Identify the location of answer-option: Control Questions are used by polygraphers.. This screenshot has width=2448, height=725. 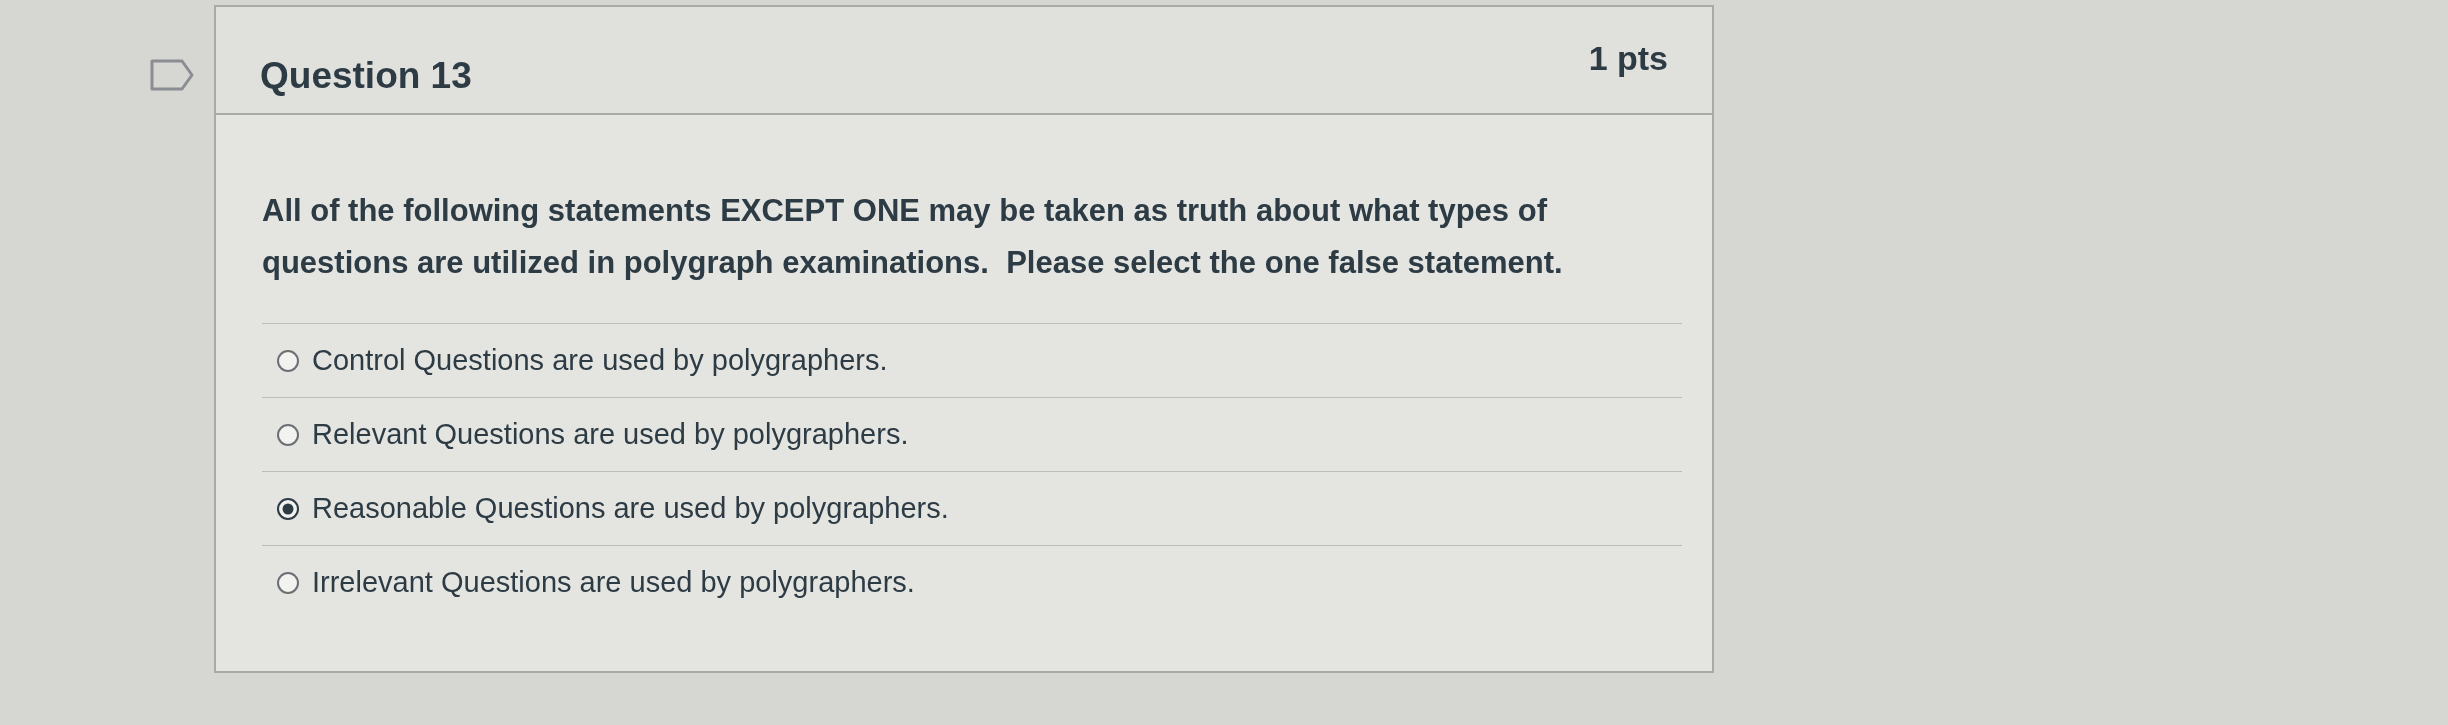
(972, 361).